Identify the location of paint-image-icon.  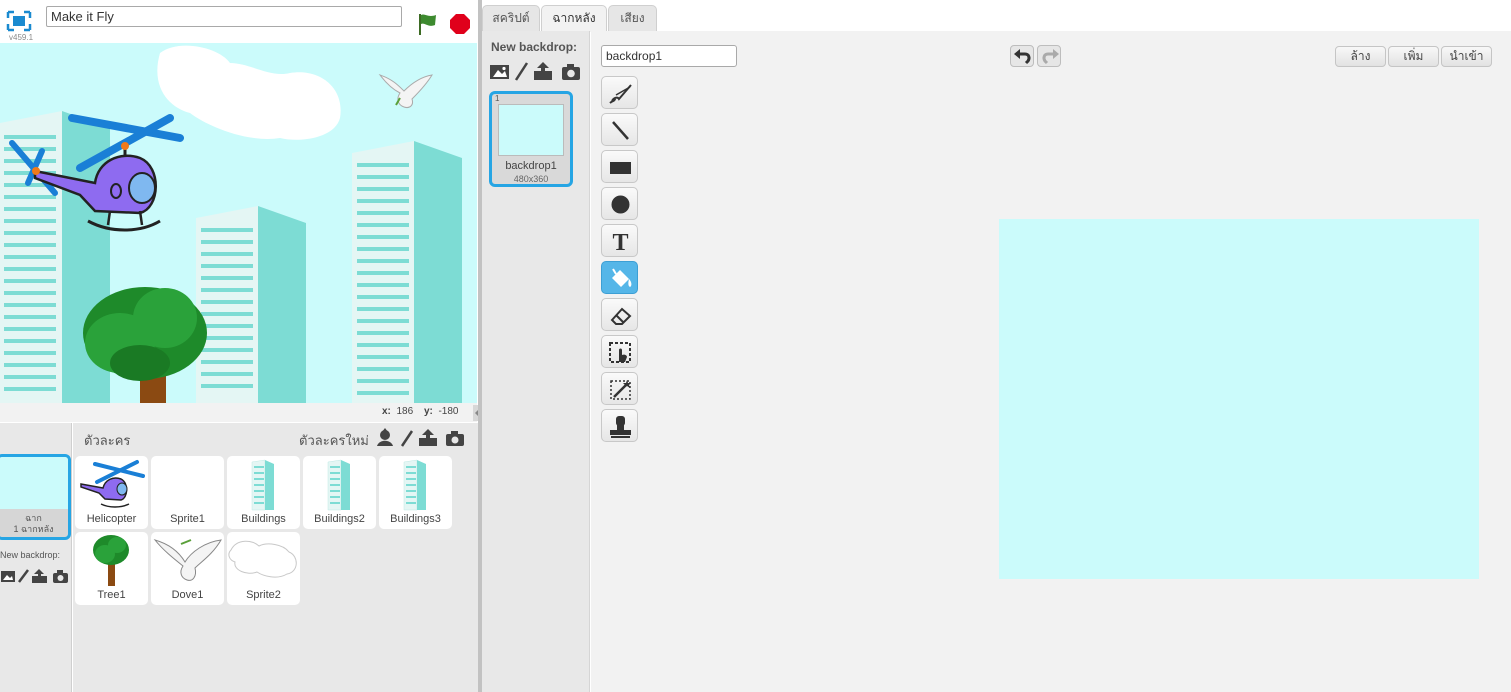
(8, 576).